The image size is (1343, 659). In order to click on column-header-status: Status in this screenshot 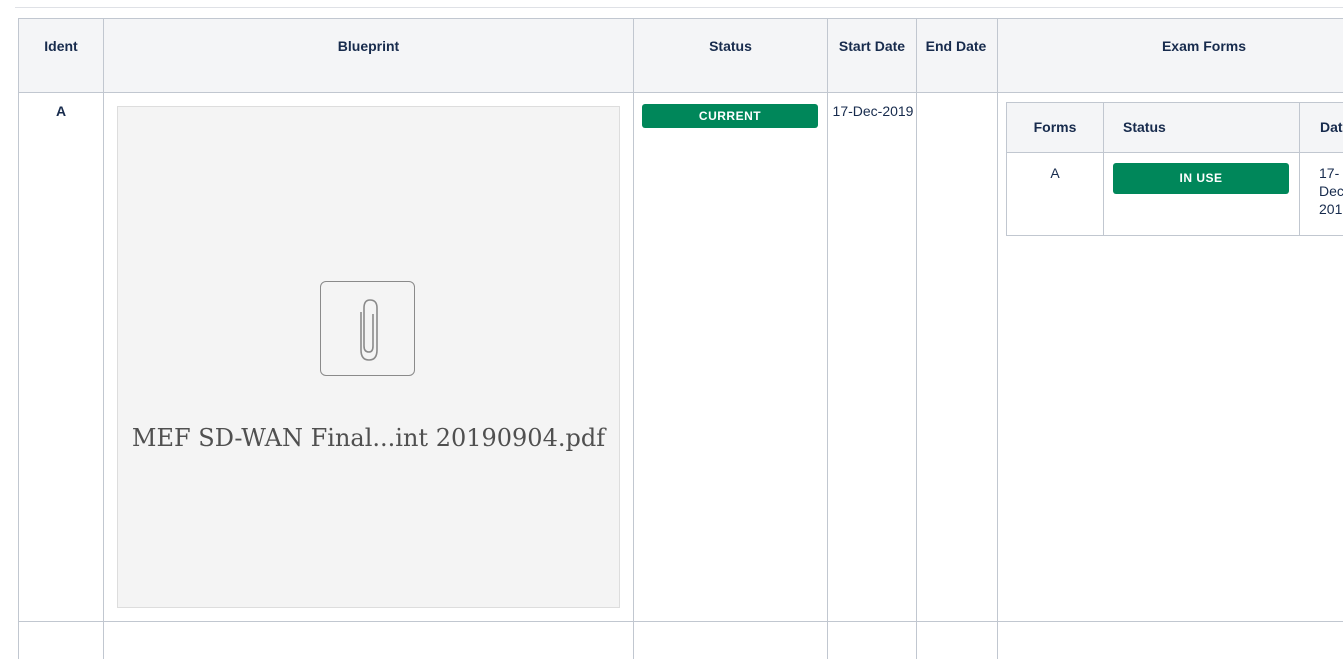, I will do `click(730, 46)`.